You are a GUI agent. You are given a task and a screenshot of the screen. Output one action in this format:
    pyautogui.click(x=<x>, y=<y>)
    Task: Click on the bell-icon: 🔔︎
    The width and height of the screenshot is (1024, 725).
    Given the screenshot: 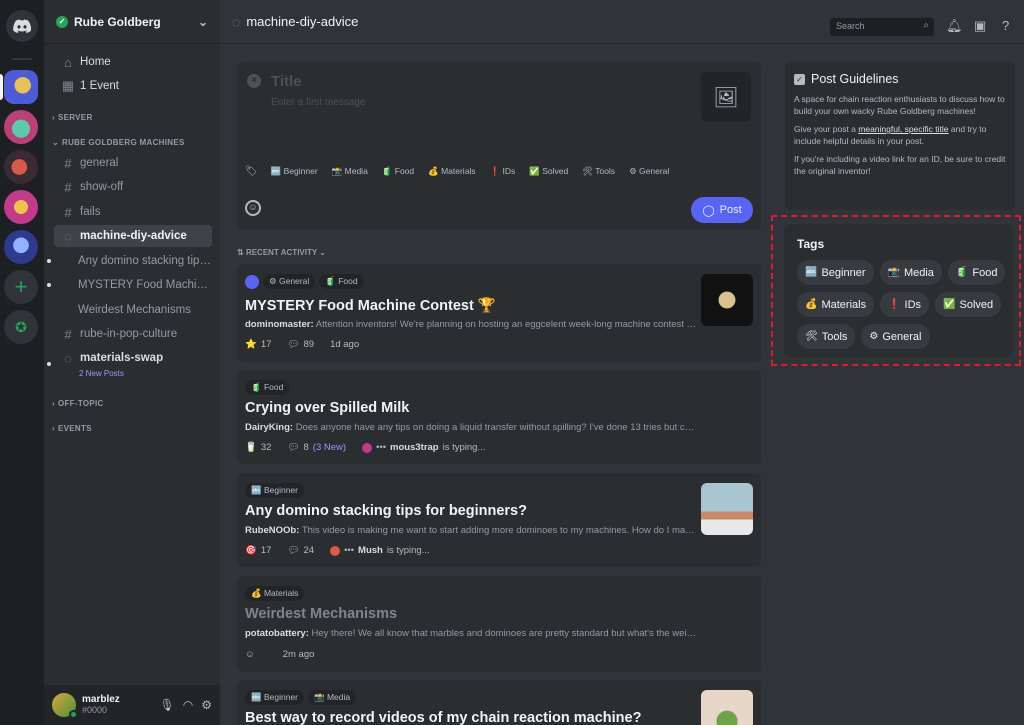 What is the action you would take?
    pyautogui.click(x=954, y=26)
    